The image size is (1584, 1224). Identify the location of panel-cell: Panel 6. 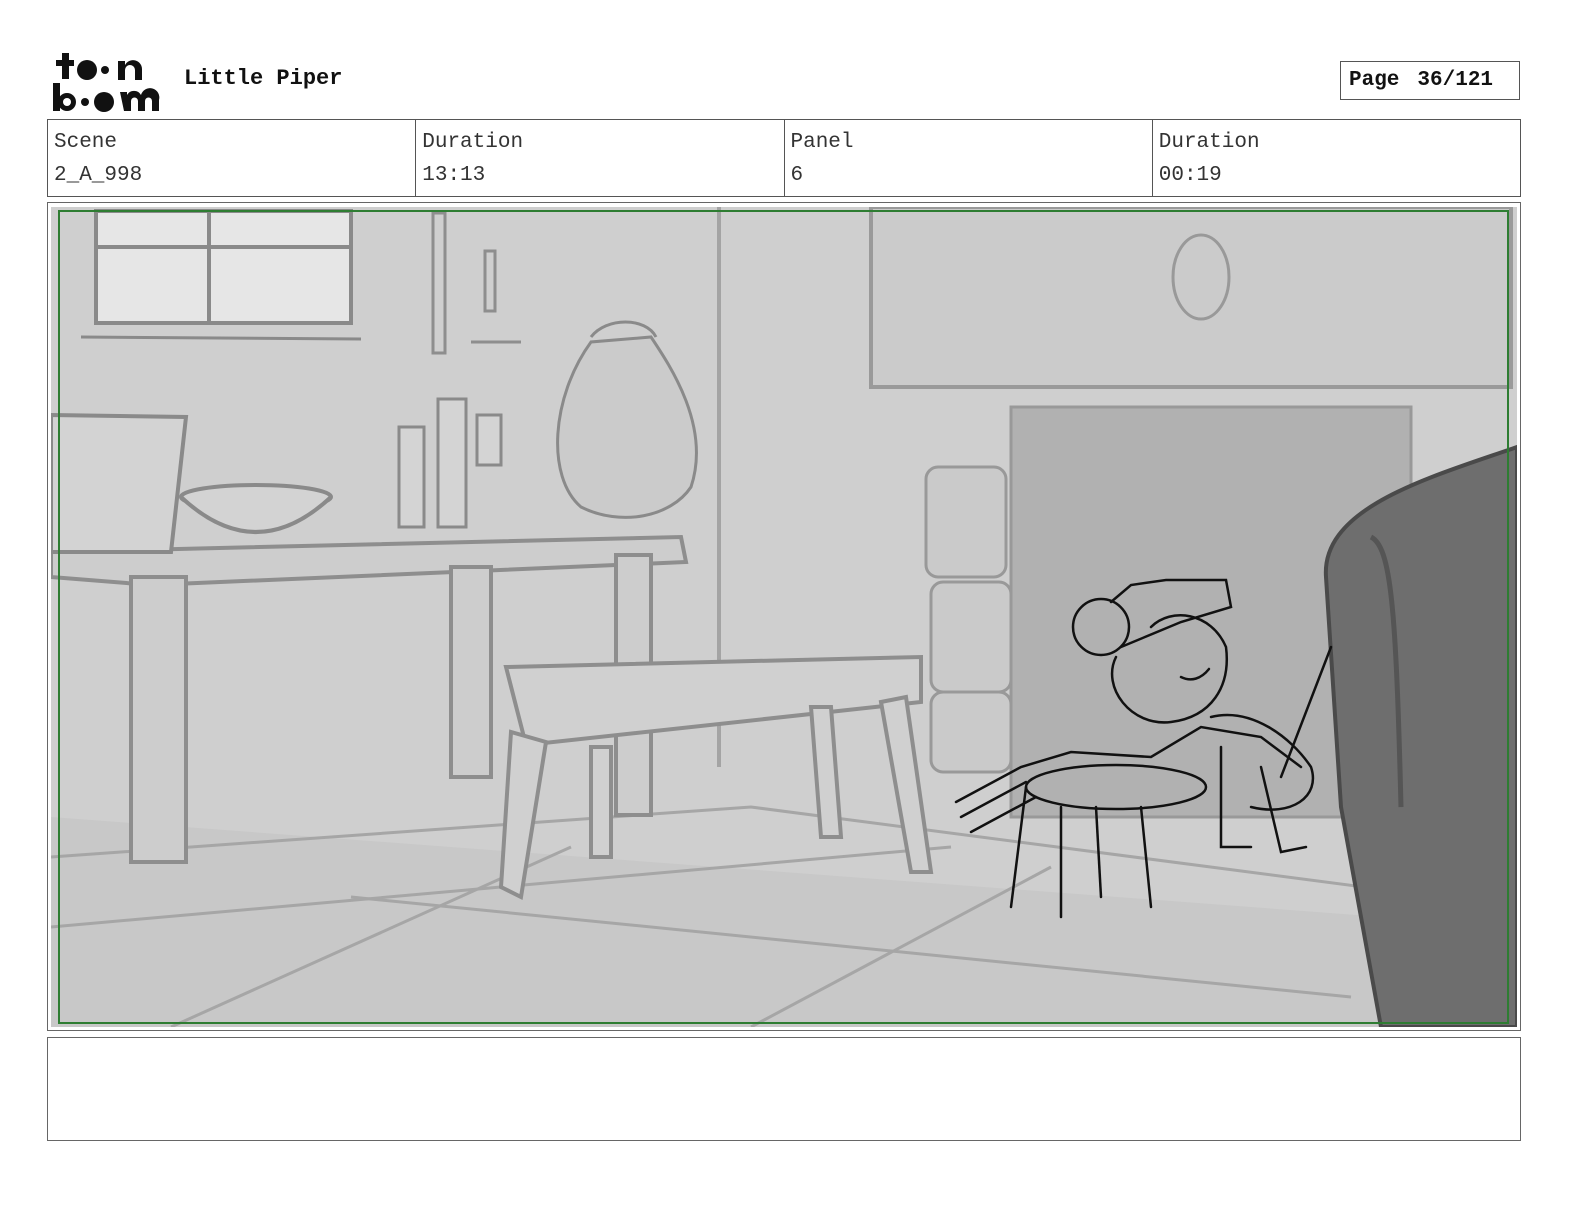
(969, 158).